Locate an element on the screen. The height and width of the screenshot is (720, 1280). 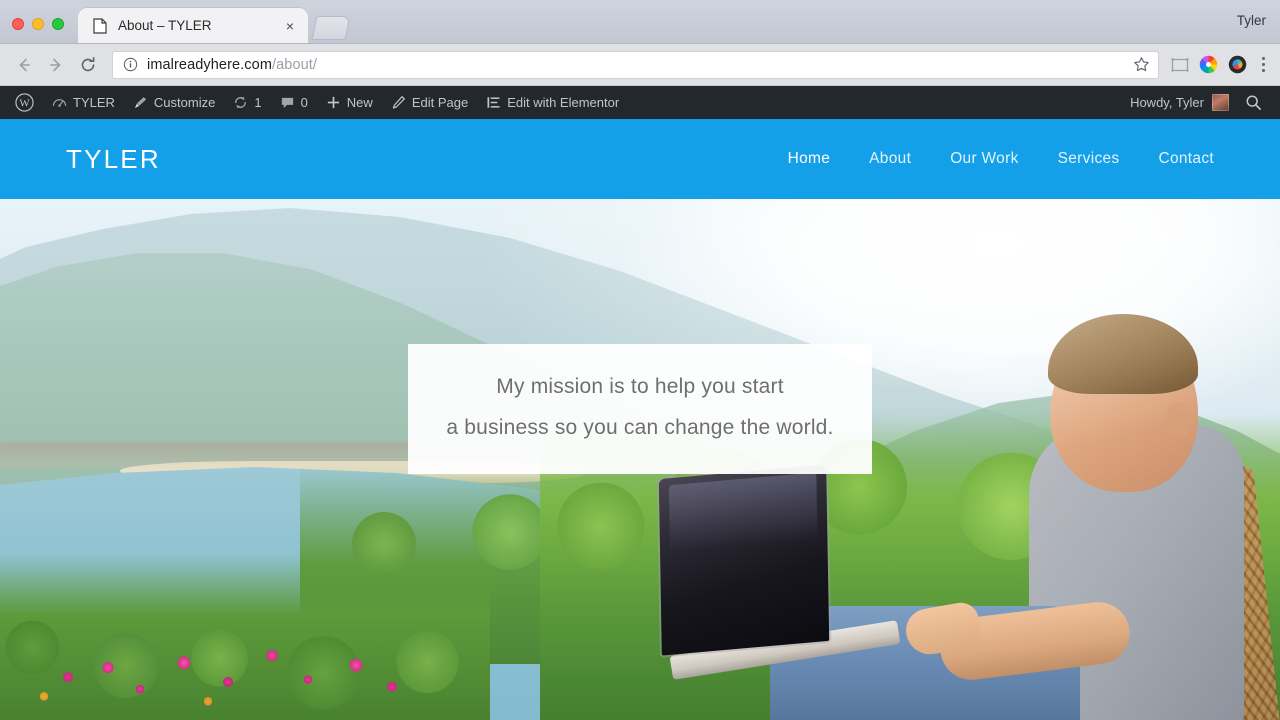
paintbrush-icon is located at coordinates (140, 102).